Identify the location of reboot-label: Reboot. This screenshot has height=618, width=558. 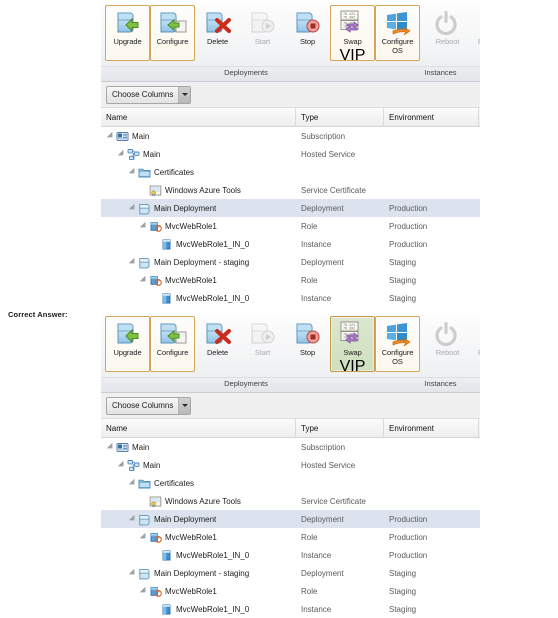
(447, 41).